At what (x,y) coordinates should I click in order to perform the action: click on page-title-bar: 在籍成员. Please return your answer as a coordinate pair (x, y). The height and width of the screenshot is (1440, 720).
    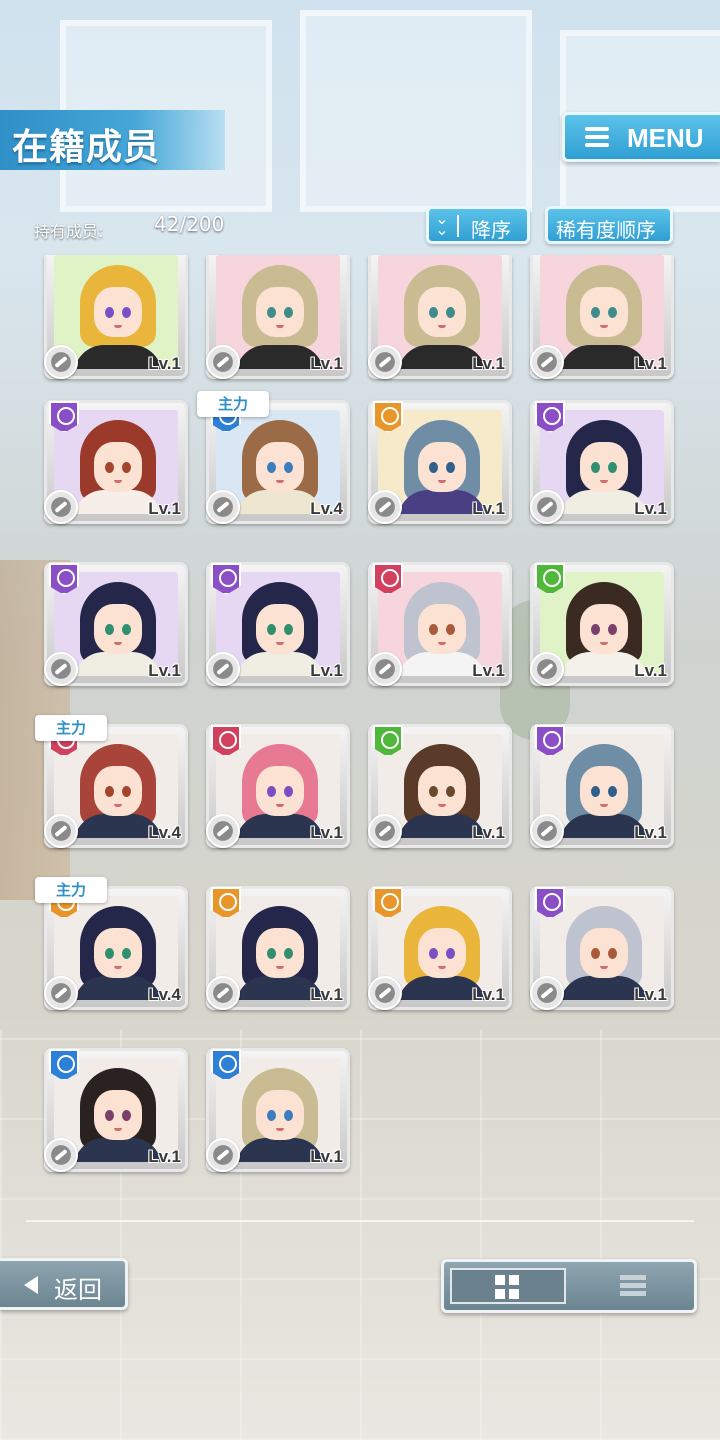
    Looking at the image, I should click on (112, 140).